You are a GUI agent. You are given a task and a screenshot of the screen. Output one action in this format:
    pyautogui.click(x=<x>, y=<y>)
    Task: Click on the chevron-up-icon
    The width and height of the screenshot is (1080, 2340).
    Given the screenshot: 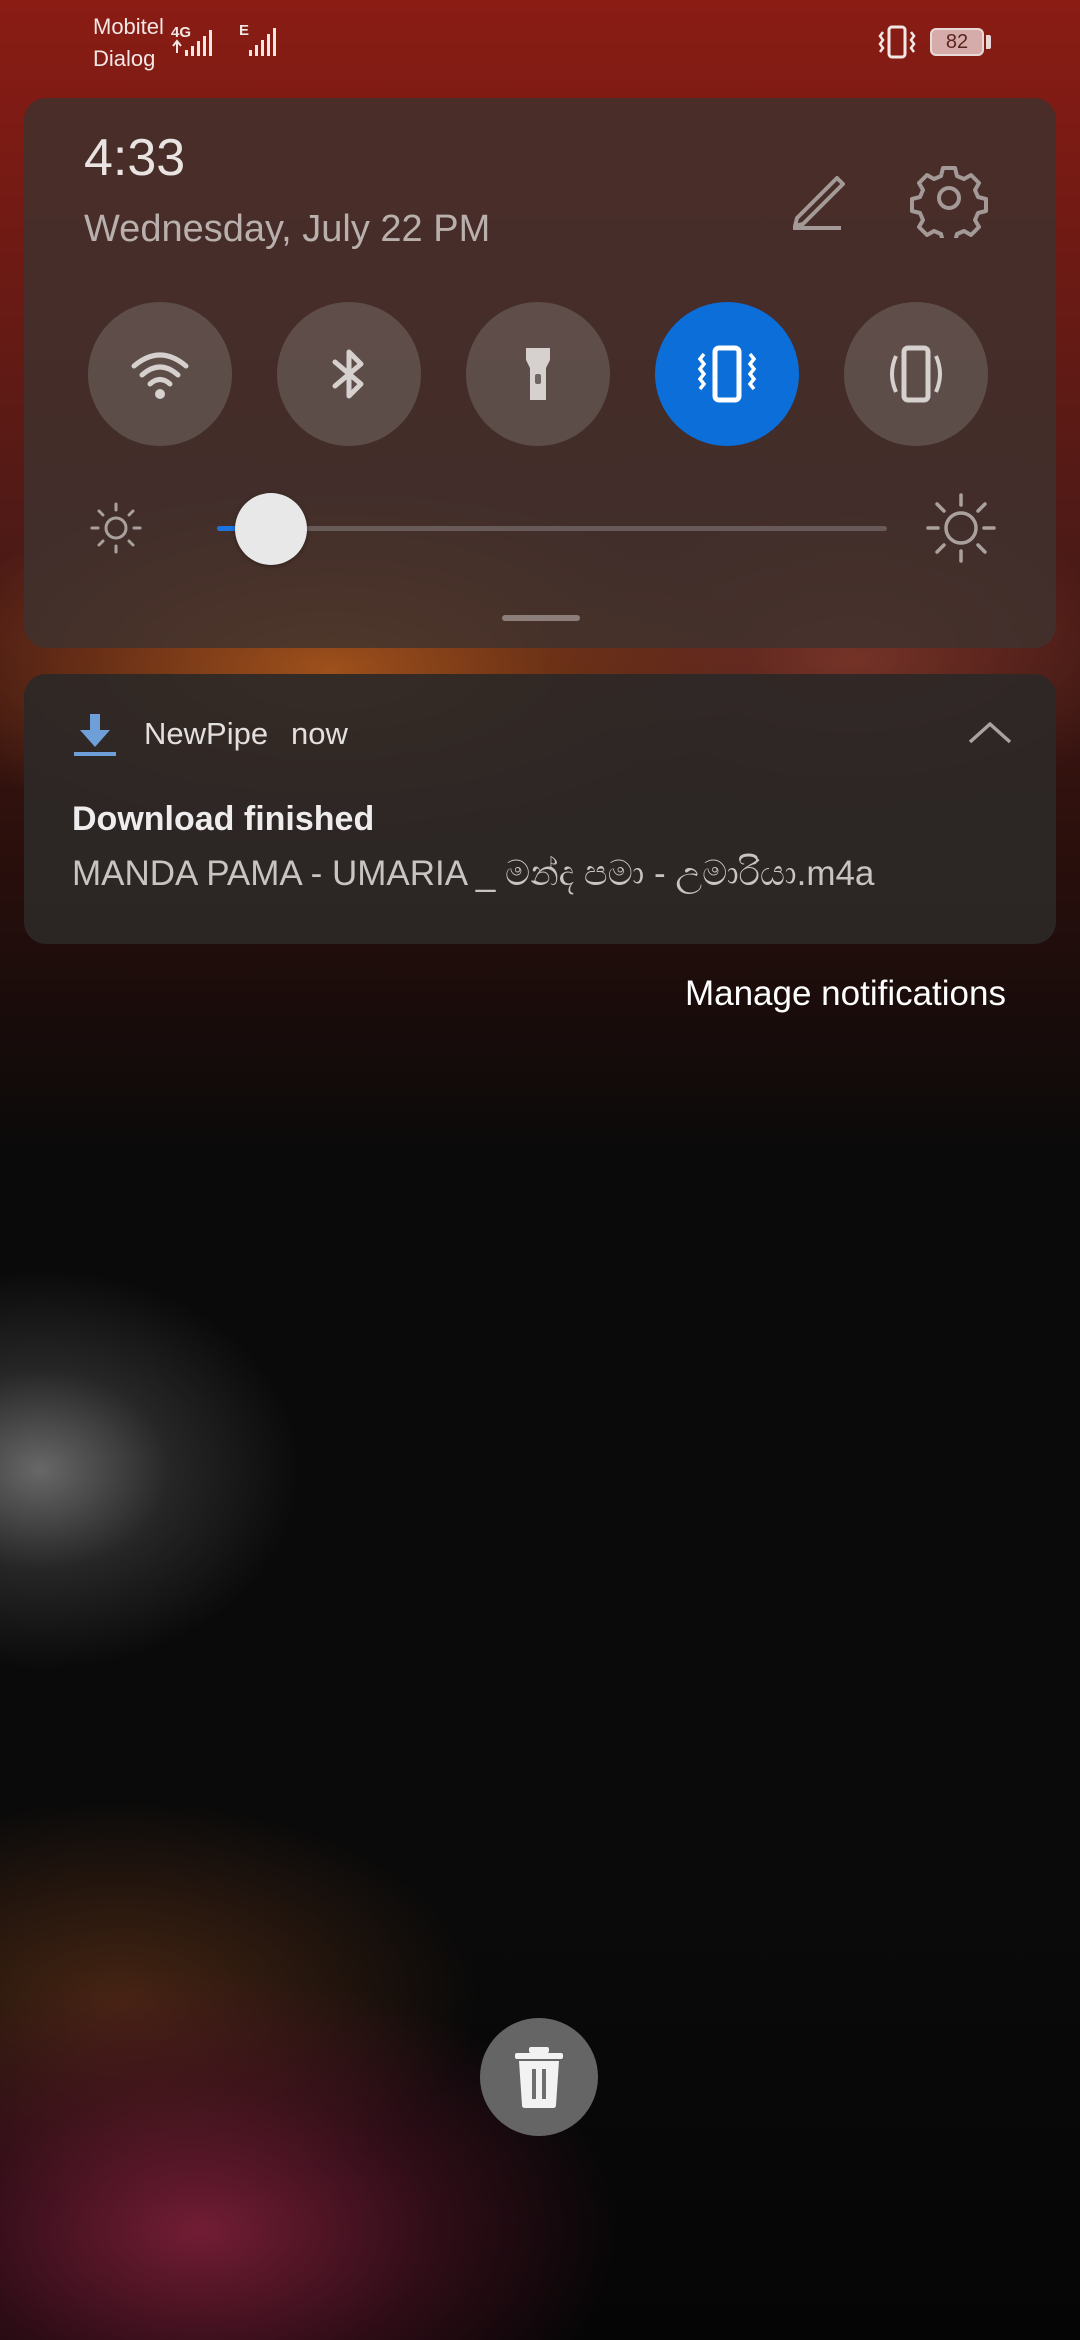 What is the action you would take?
    pyautogui.click(x=990, y=733)
    